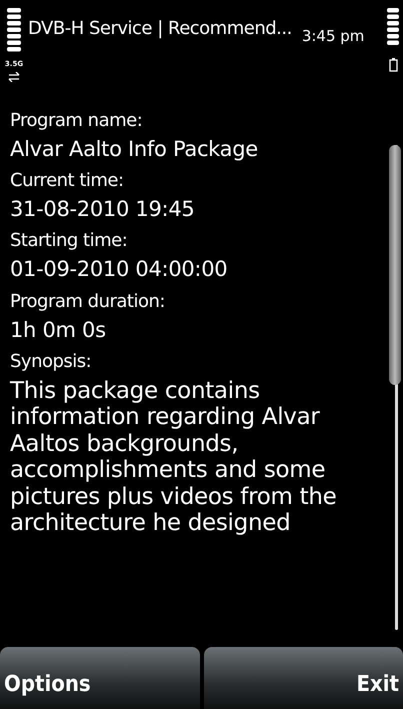  Describe the element at coordinates (393, 28) in the screenshot. I see `battery-icon` at that location.